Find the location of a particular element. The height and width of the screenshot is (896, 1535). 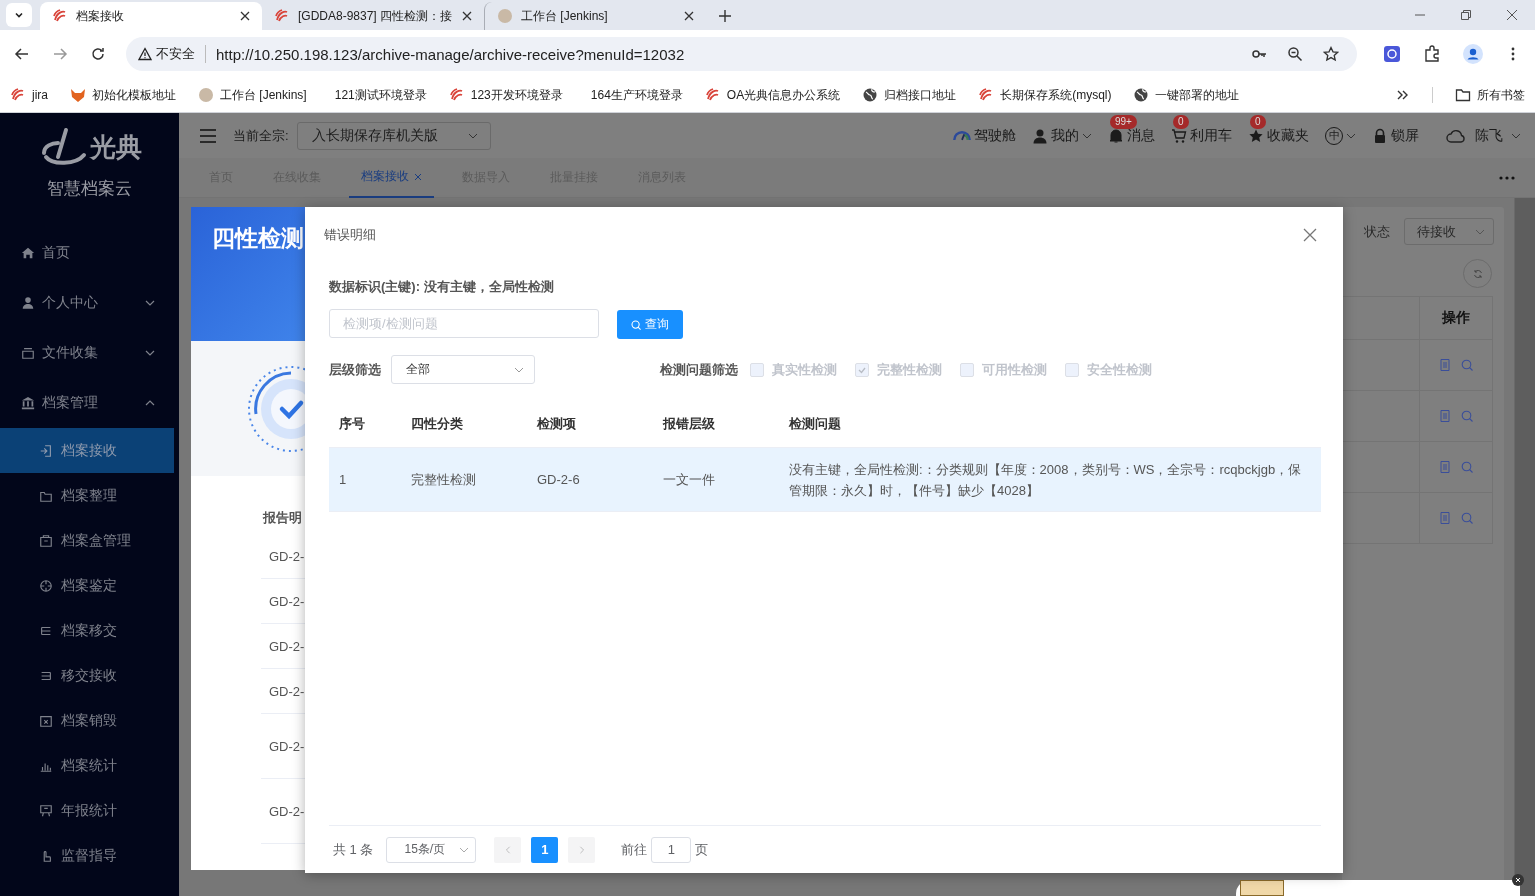

status-label: 状态 is located at coordinates (1377, 231).